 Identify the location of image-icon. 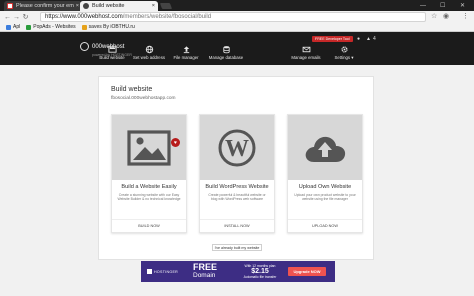
(149, 147).